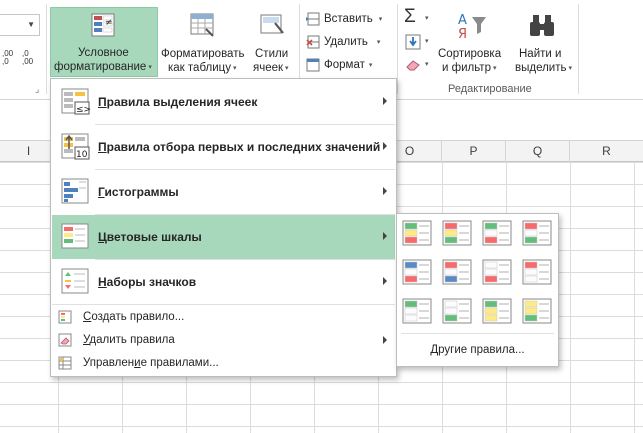 The width and height of the screenshot is (643, 433). Describe the element at coordinates (76, 101) in the screenshot. I see `highlight-cells-rules-icon: ≤>` at that location.